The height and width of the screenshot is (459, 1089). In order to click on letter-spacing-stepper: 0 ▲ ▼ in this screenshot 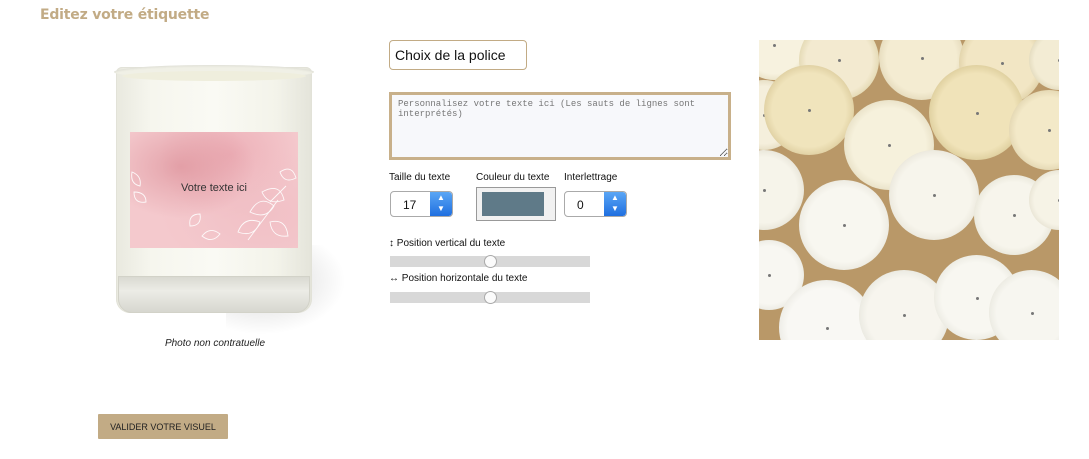, I will do `click(595, 204)`.